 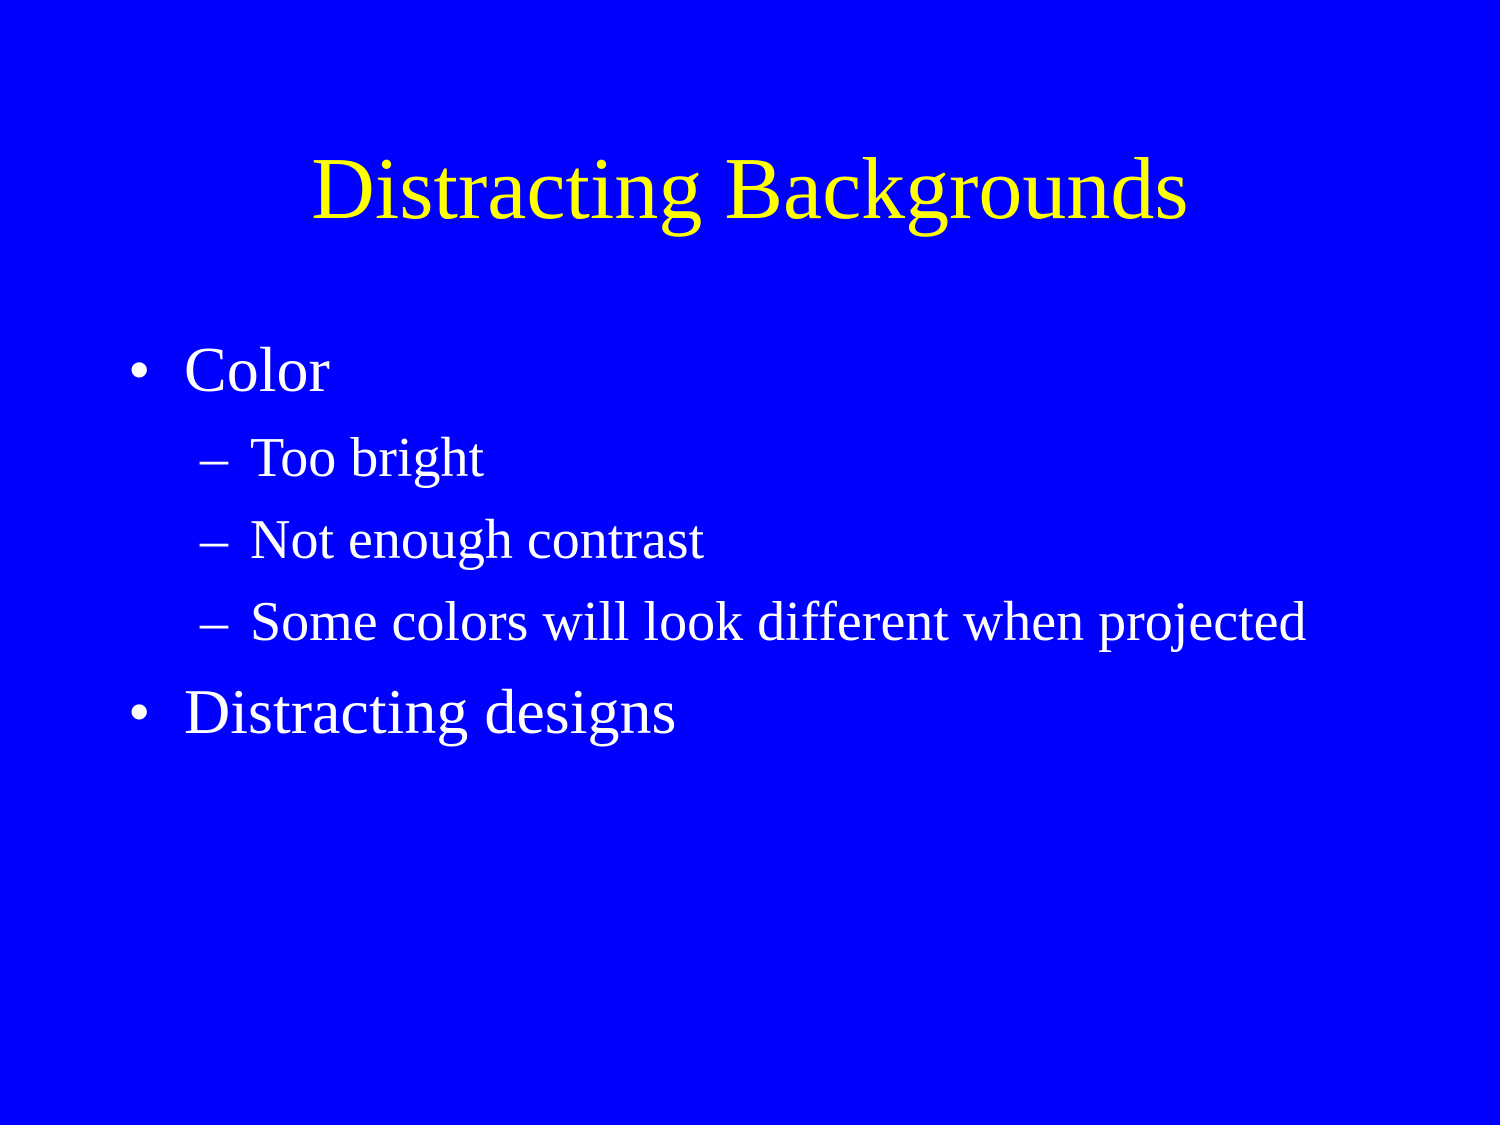 What do you see at coordinates (257, 369) in the screenshot?
I see `bullet-text: Color` at bounding box center [257, 369].